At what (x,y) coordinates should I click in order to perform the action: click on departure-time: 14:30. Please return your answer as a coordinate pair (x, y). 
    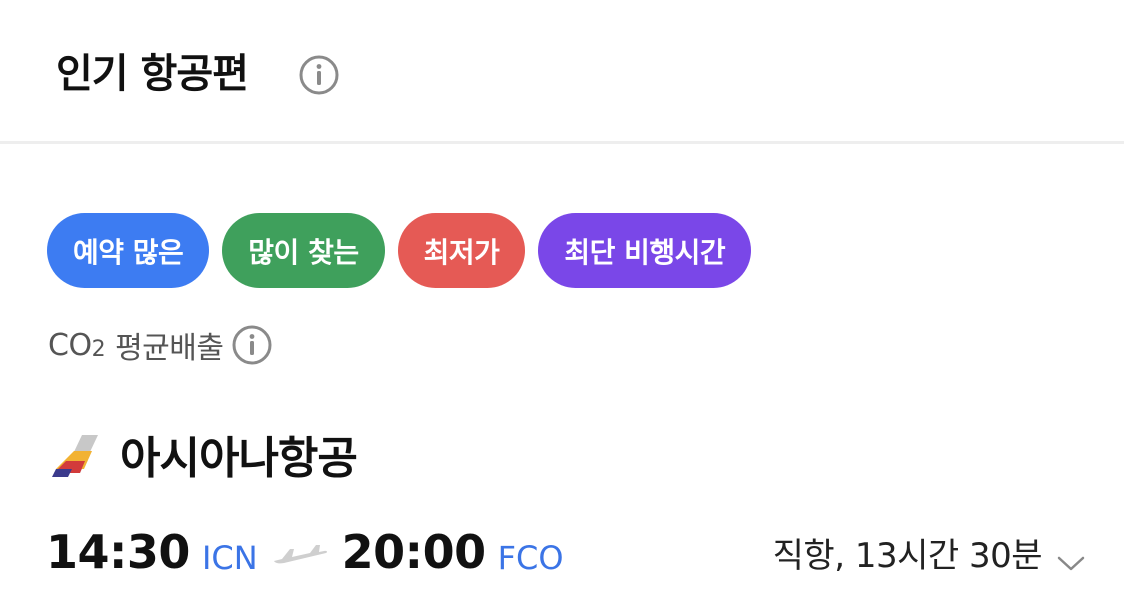
    Looking at the image, I should click on (118, 552).